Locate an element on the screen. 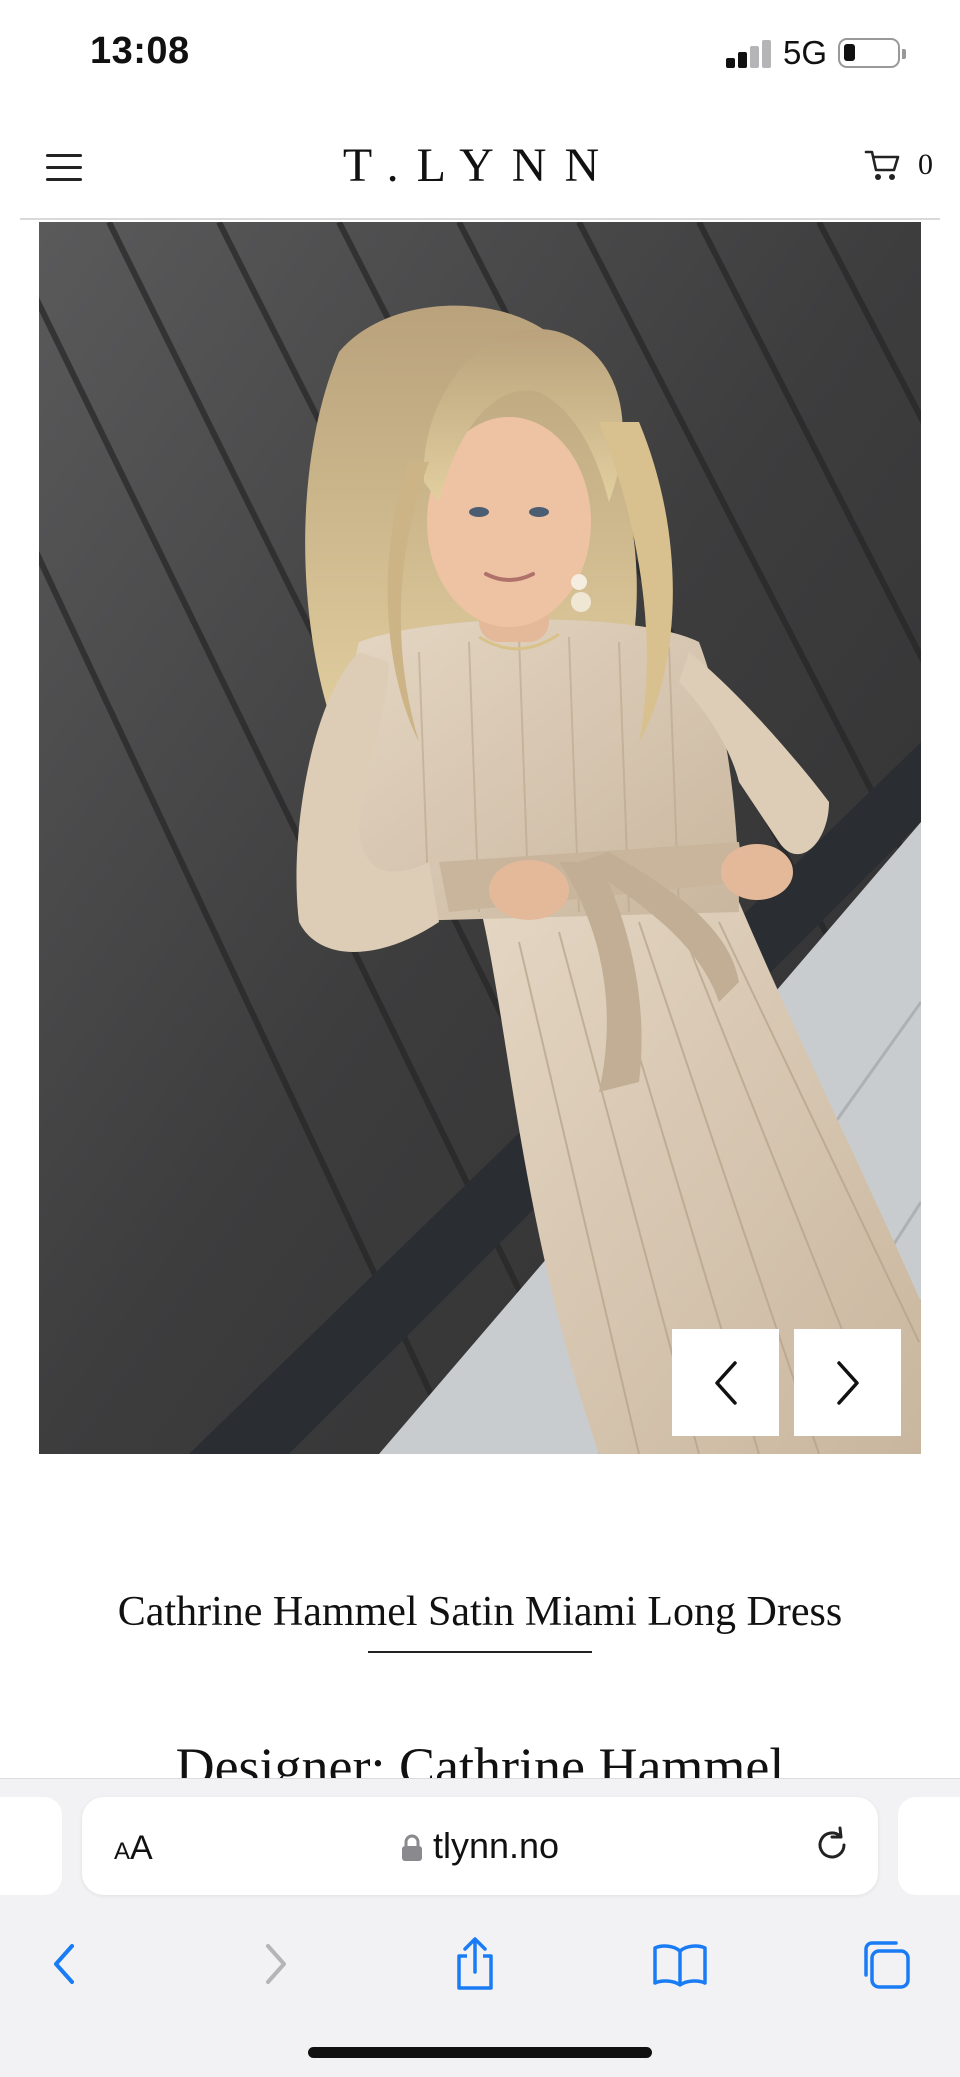 The width and height of the screenshot is (960, 2077). product-title: Cathrine Hammel Satin Miami Long Dress is located at coordinates (480, 1612).